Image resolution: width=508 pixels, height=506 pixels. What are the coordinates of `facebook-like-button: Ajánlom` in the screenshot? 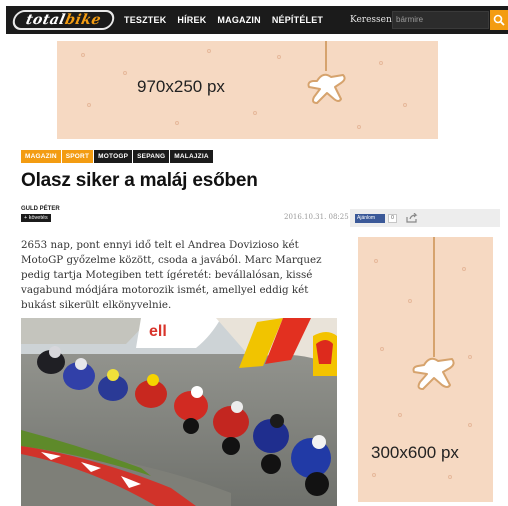 It's located at (370, 218).